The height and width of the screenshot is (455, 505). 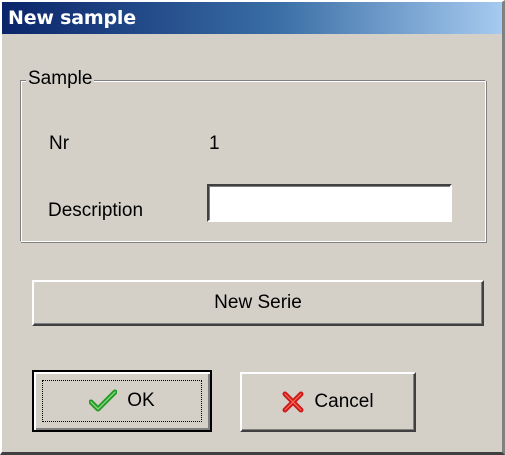 I want to click on ok-label: OK, so click(x=141, y=400).